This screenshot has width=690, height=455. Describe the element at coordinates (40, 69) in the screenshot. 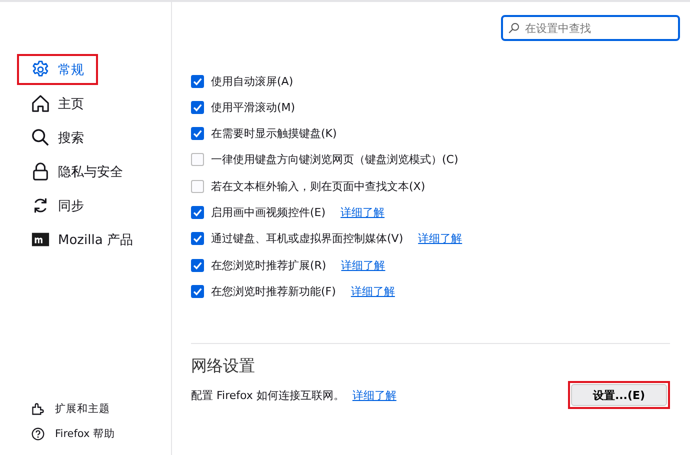

I see `gear-icon` at that location.